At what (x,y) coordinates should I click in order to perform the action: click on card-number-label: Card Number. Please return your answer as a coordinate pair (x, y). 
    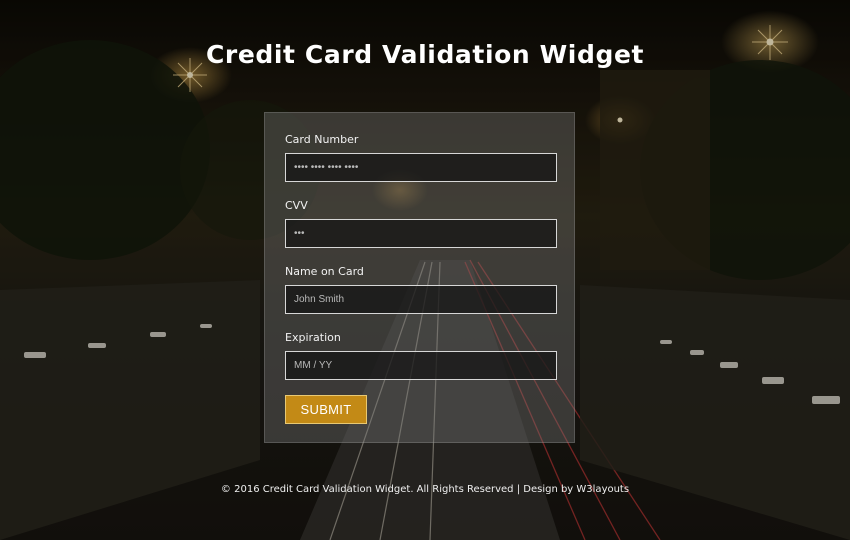
    Looking at the image, I should click on (322, 139).